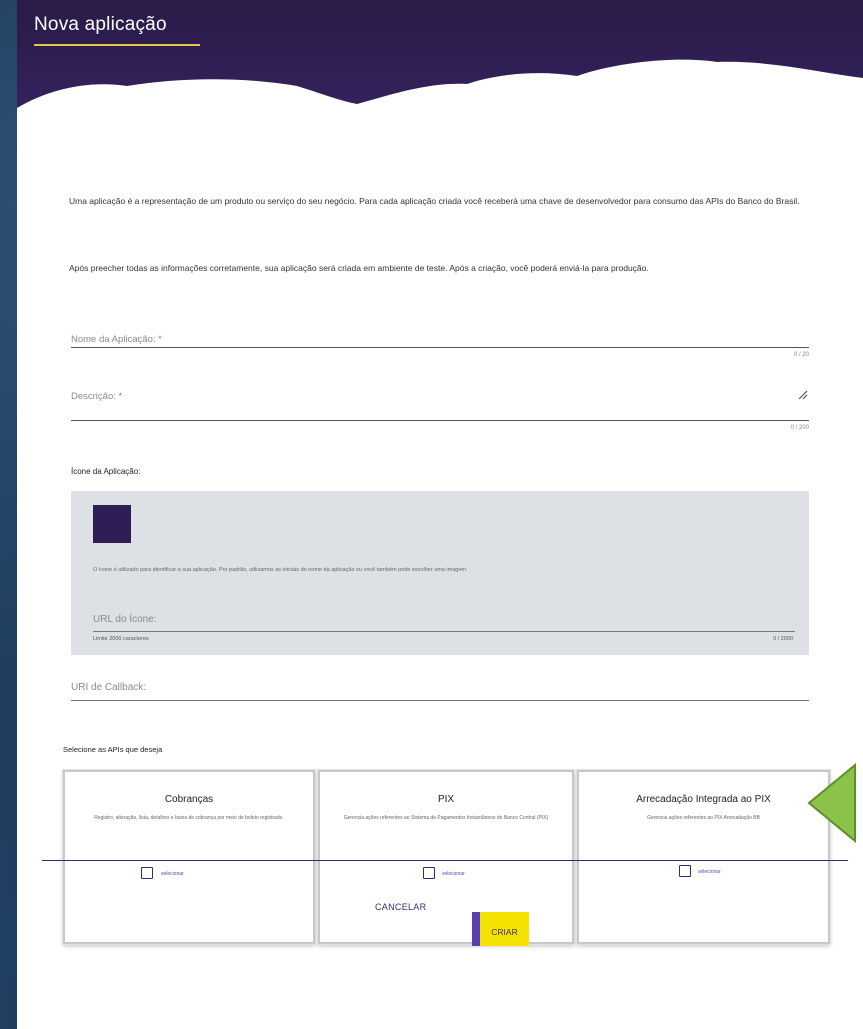 This screenshot has height=1029, width=863. What do you see at coordinates (440, 420) in the screenshot?
I see `description-input` at bounding box center [440, 420].